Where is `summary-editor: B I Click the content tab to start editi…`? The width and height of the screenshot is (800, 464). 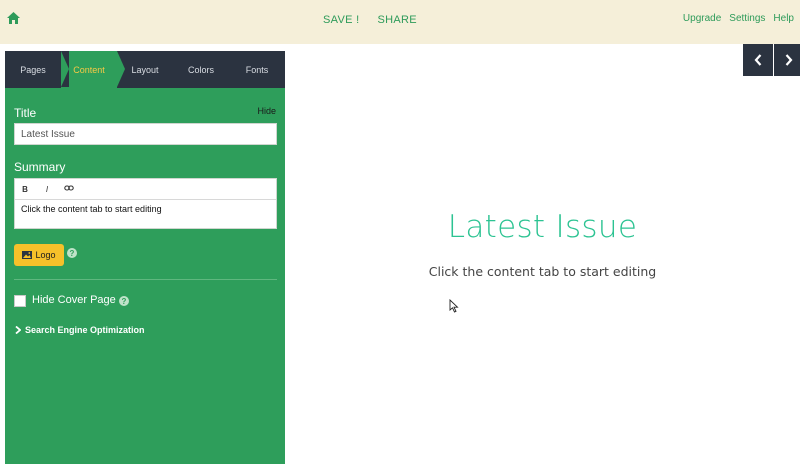
summary-editor: B I Click the content tab to start editi… is located at coordinates (145, 203).